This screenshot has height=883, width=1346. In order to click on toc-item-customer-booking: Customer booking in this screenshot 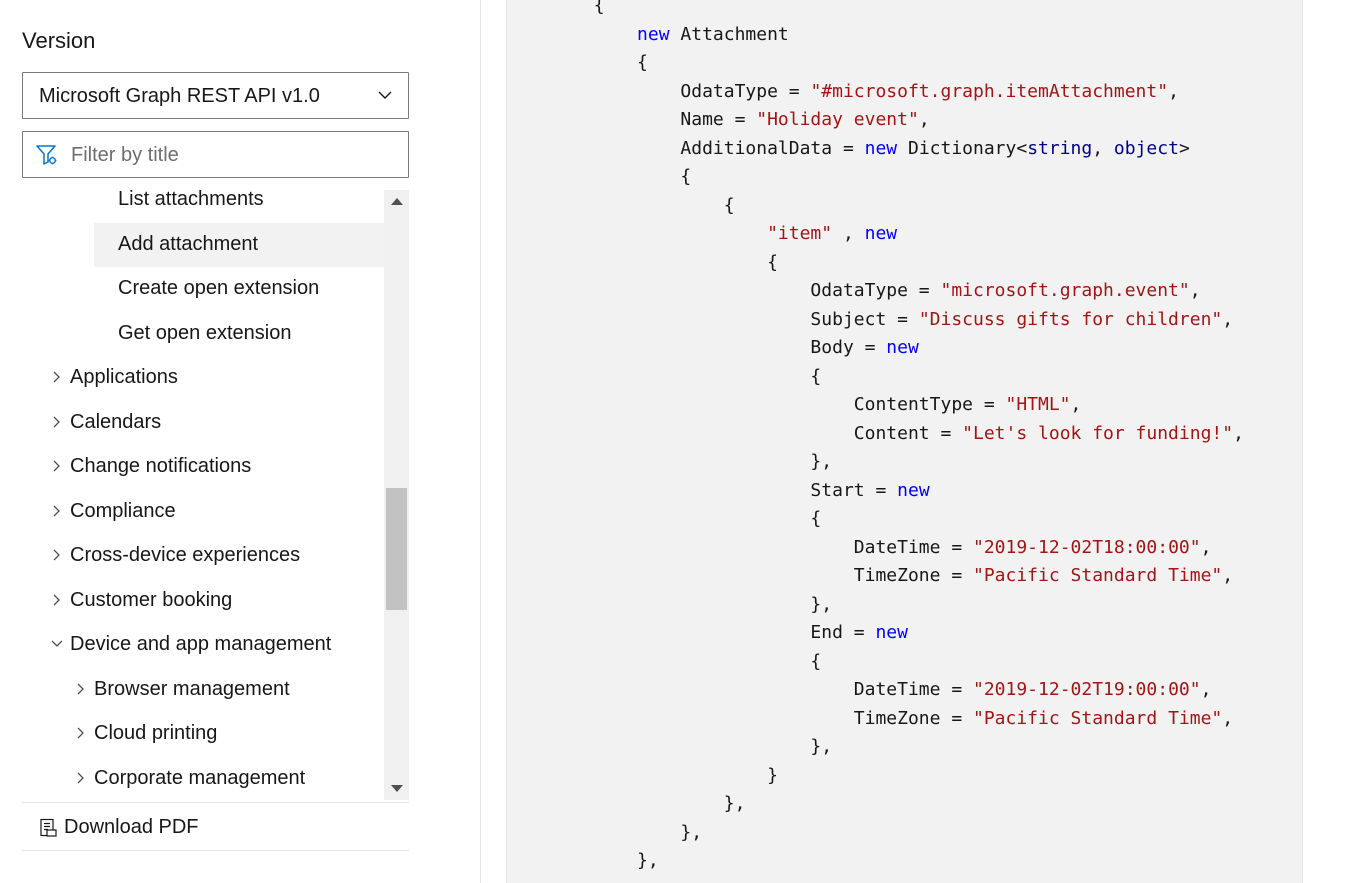, I will do `click(203, 601)`.